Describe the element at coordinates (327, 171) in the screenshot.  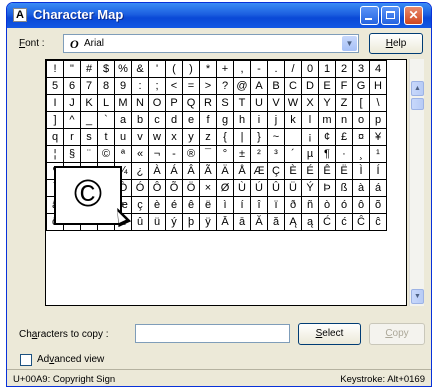
I see `character-cell: Ê` at that location.